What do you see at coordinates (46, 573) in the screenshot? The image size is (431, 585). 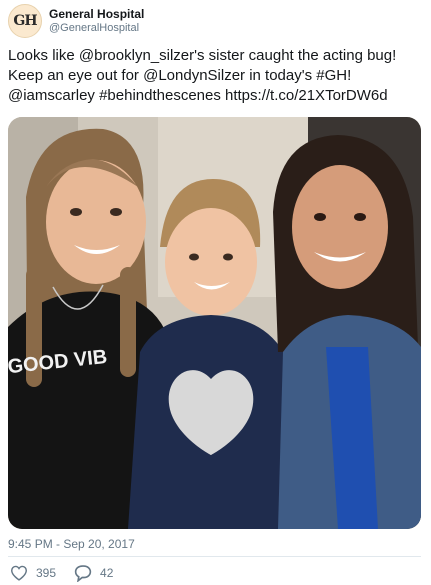 I see `like-count: 395` at bounding box center [46, 573].